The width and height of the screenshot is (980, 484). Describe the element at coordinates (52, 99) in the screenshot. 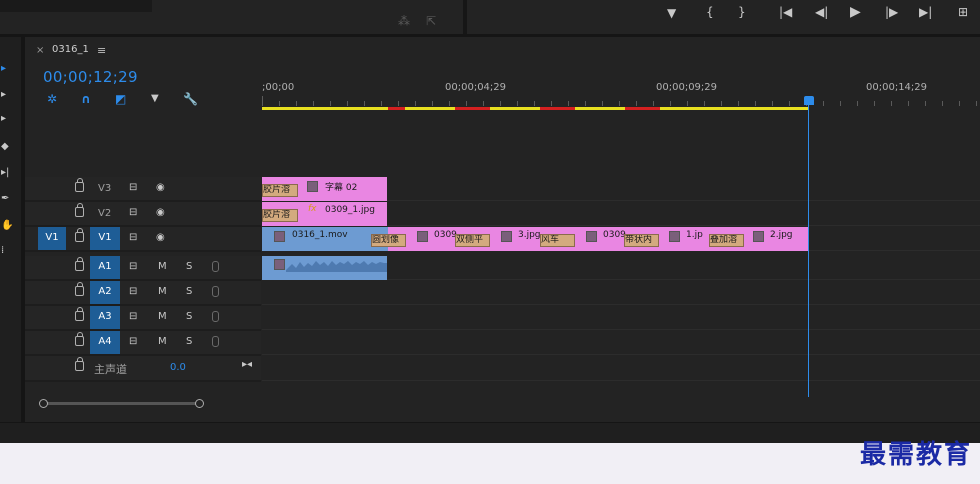

I see `nest-sequence-icon: ✲` at that location.